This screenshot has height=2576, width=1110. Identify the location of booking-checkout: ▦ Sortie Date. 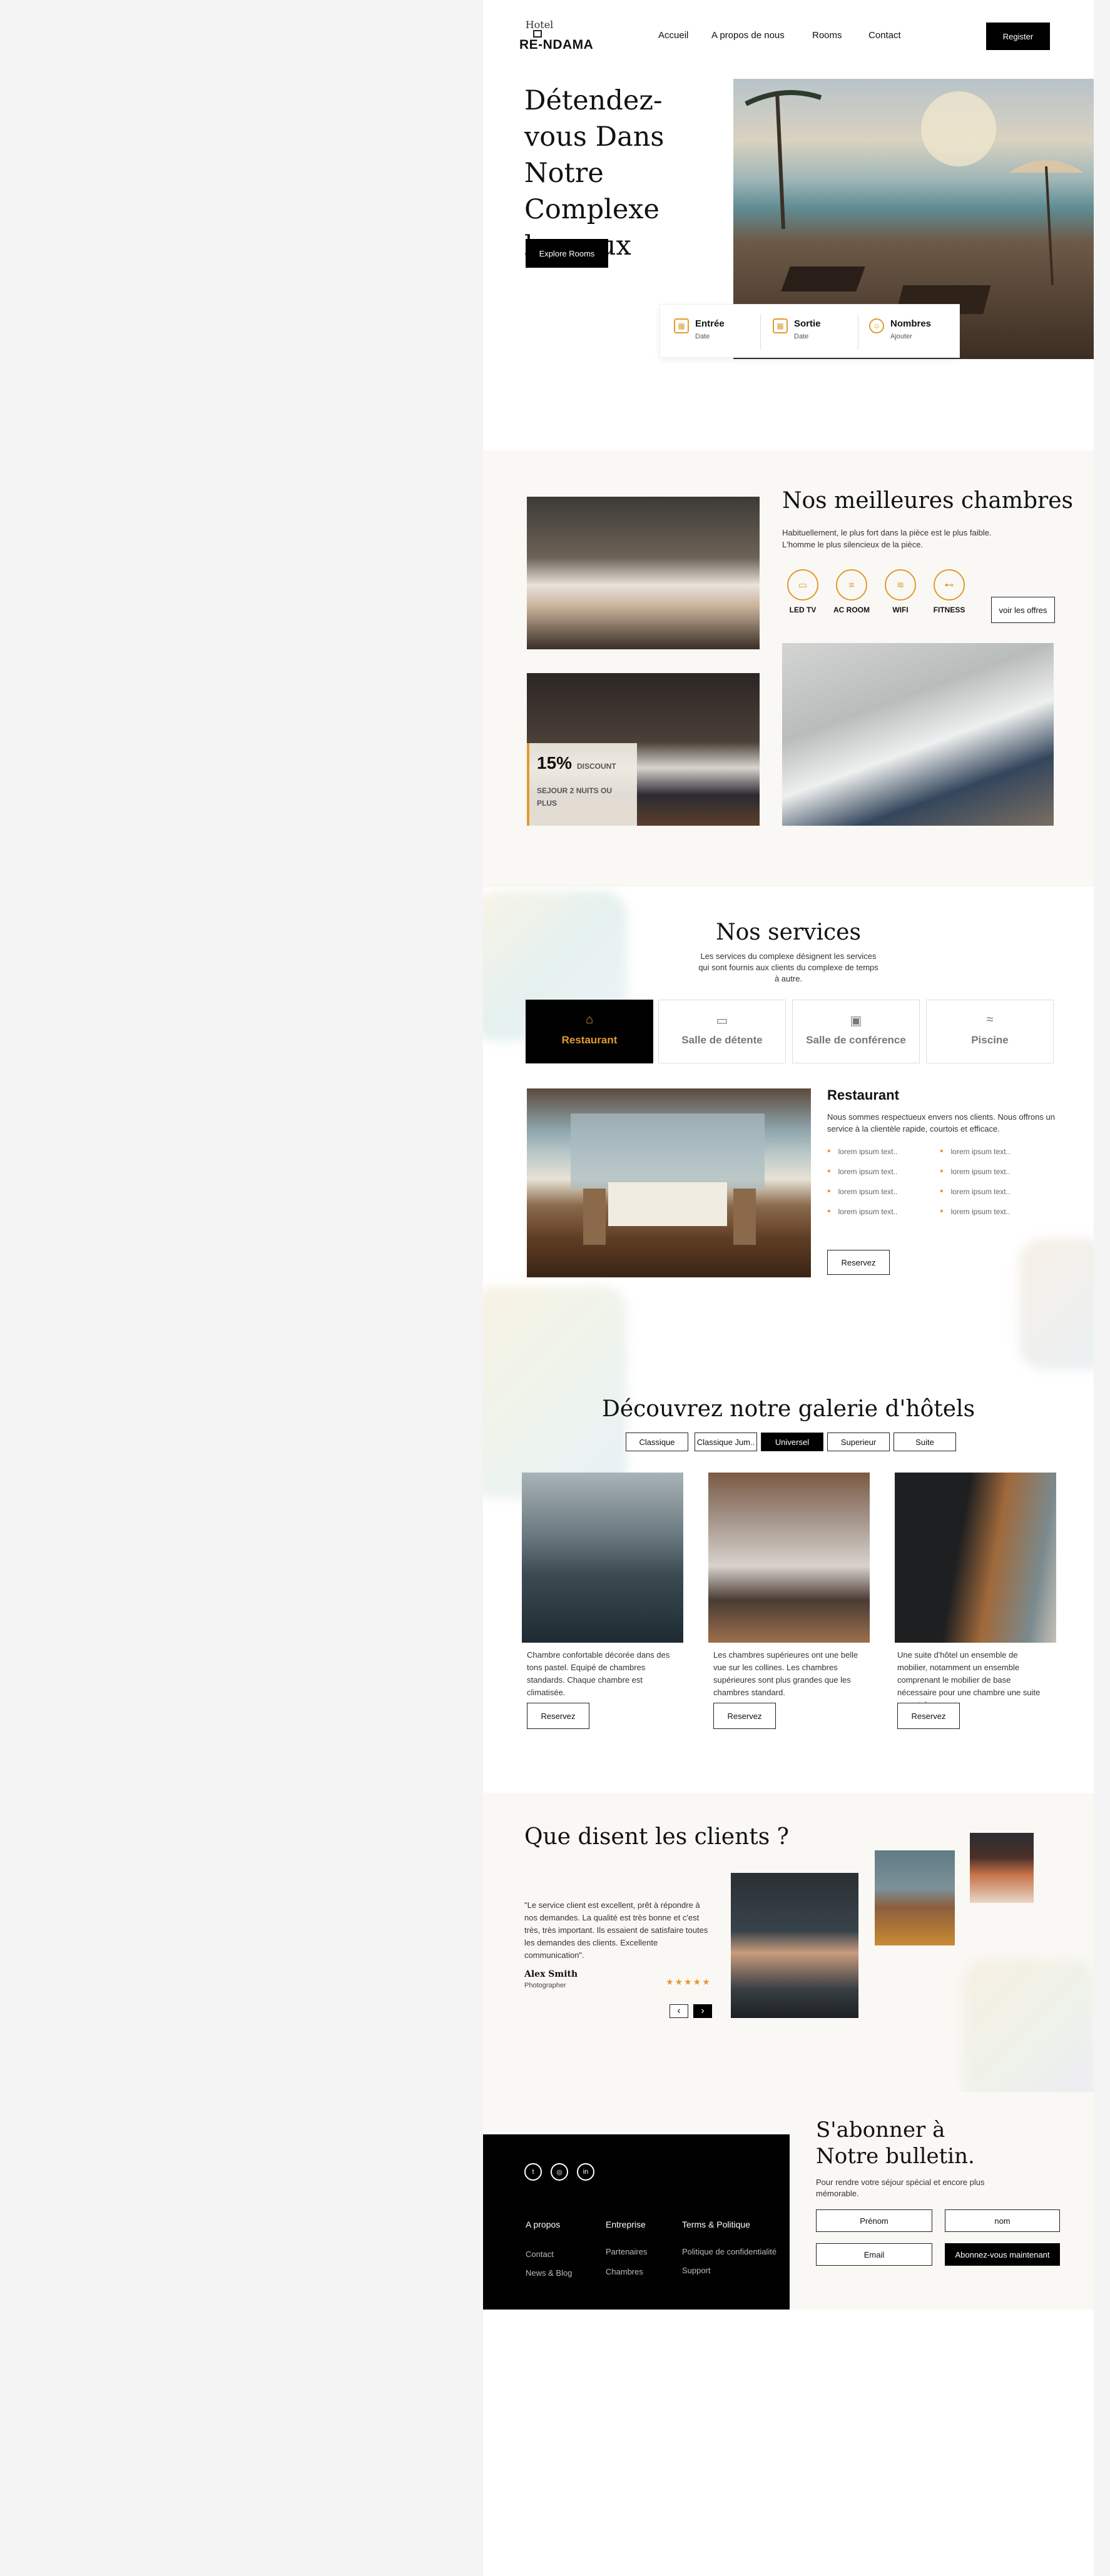
(797, 329).